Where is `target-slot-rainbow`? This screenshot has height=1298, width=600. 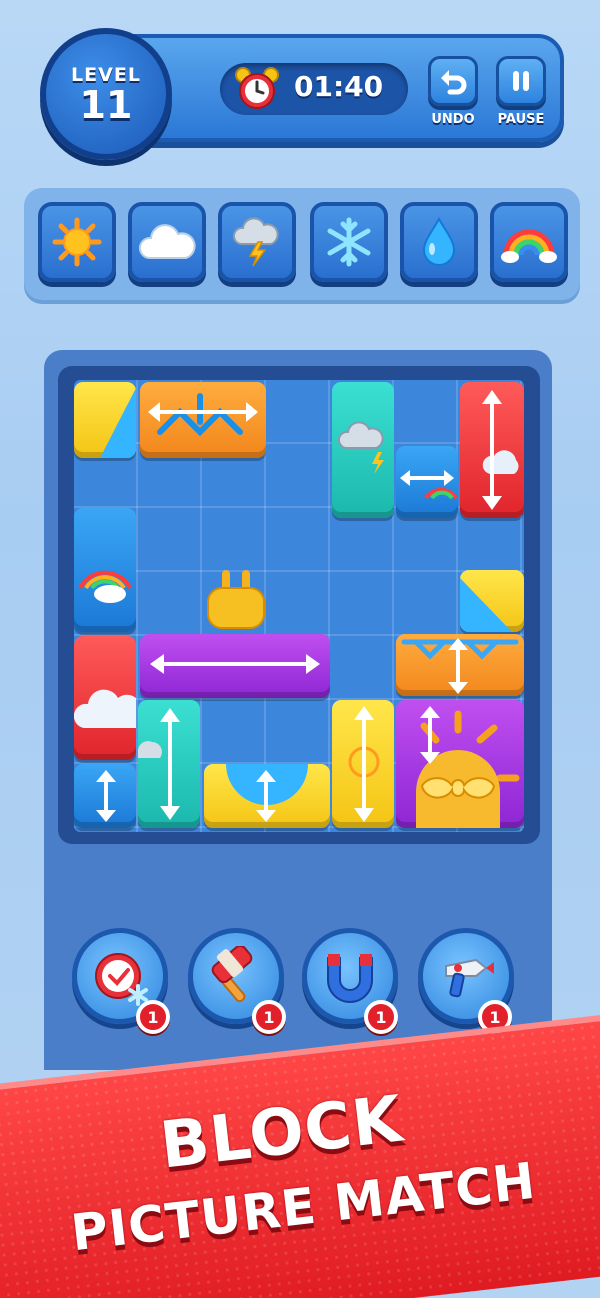
target-slot-rainbow is located at coordinates (529, 242).